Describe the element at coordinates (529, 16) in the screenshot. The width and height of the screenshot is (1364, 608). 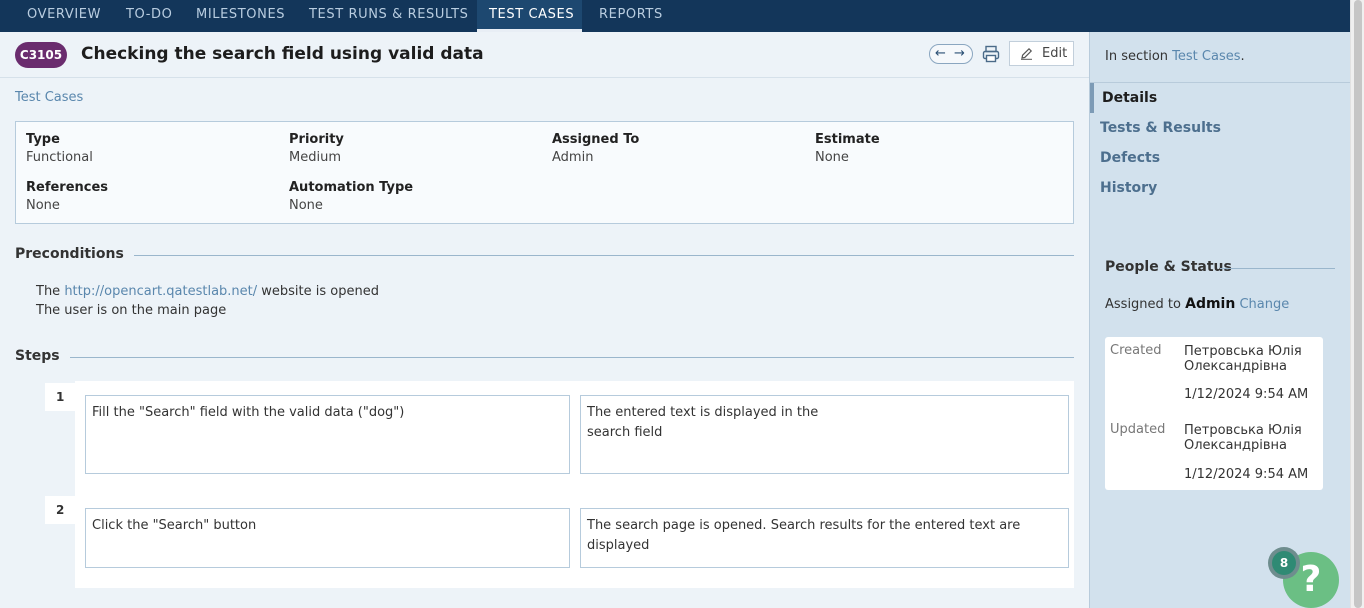
I see `tab-test-cases: TEST CASES` at that location.